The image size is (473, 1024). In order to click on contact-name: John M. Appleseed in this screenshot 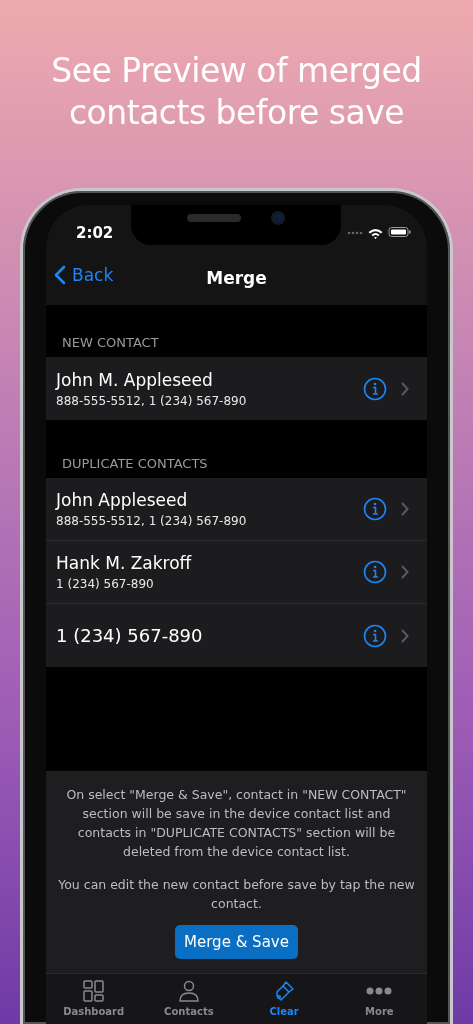, I will do `click(135, 379)`.